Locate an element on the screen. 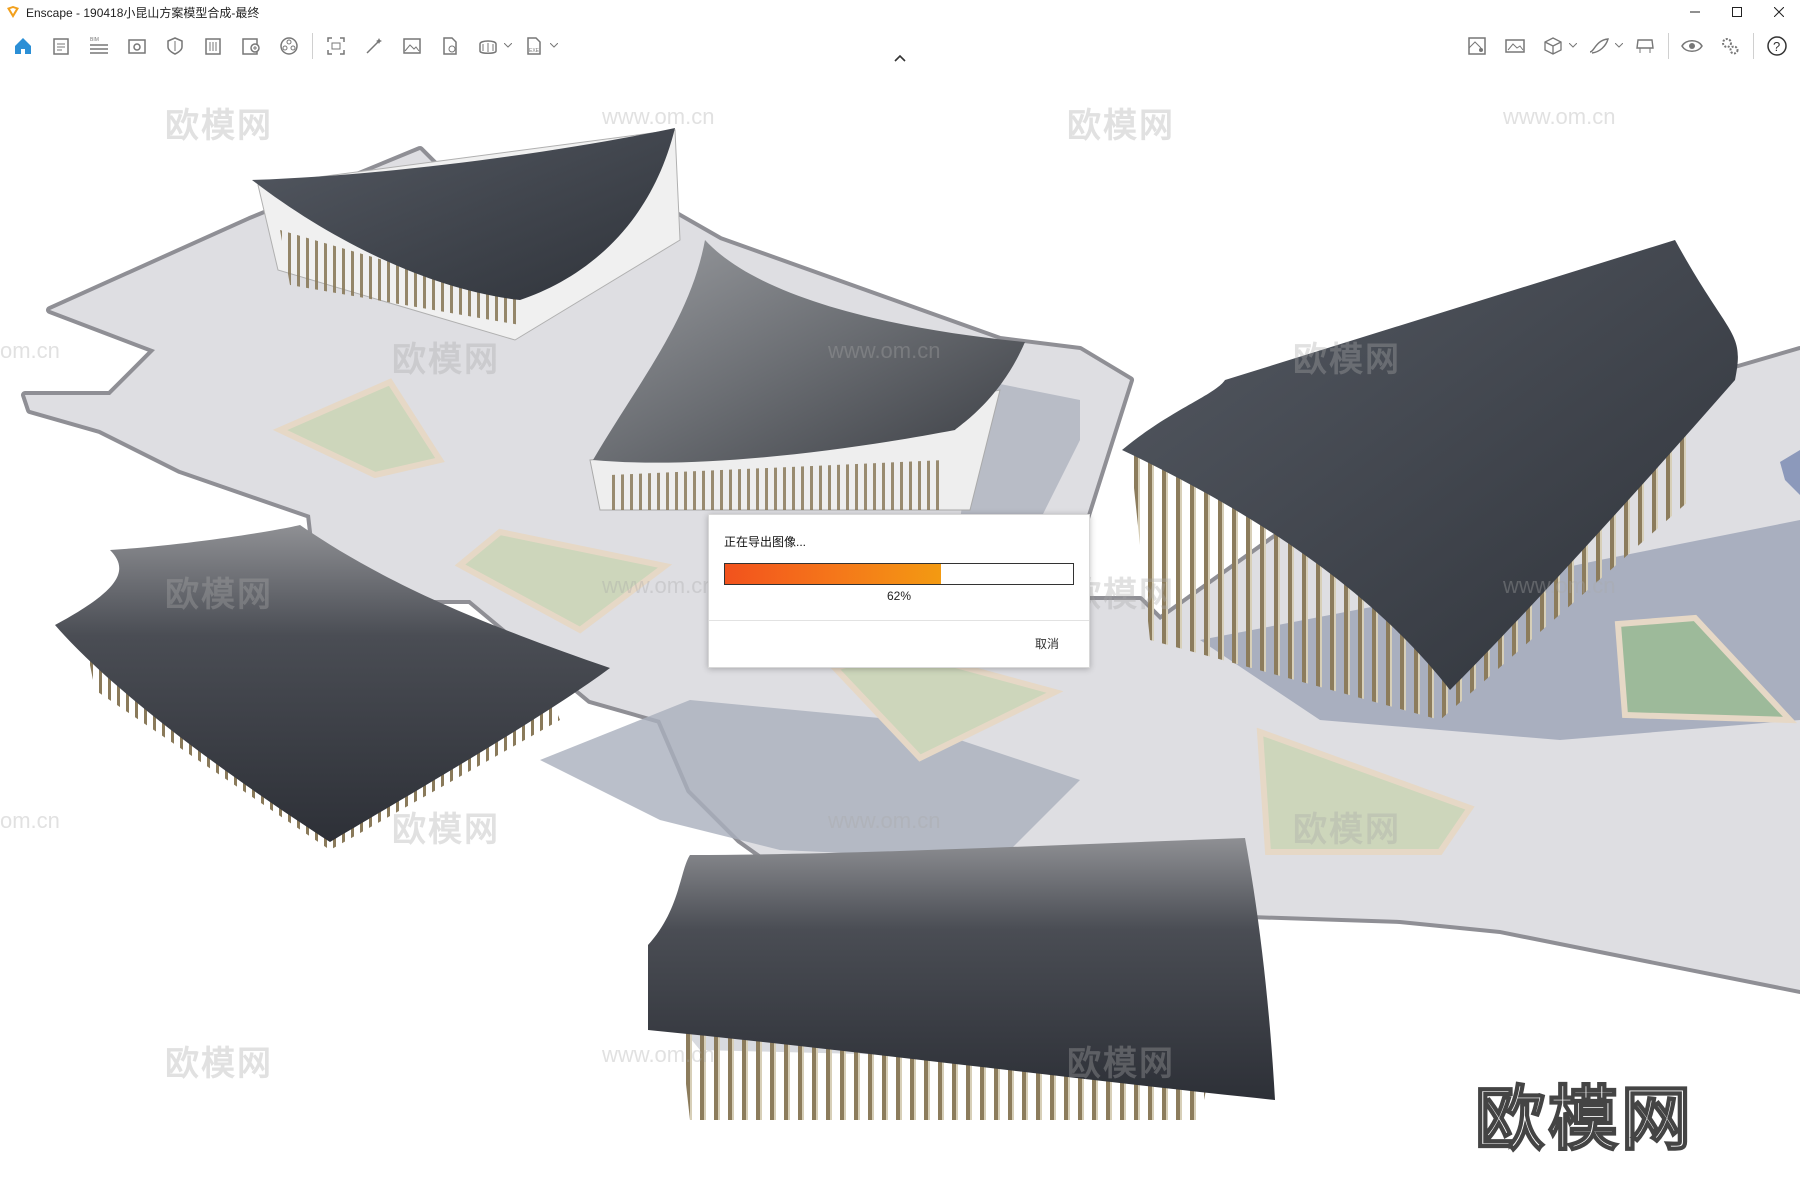 Image resolution: width=1800 pixels, height=1195 pixels. paint-button is located at coordinates (1599, 46).